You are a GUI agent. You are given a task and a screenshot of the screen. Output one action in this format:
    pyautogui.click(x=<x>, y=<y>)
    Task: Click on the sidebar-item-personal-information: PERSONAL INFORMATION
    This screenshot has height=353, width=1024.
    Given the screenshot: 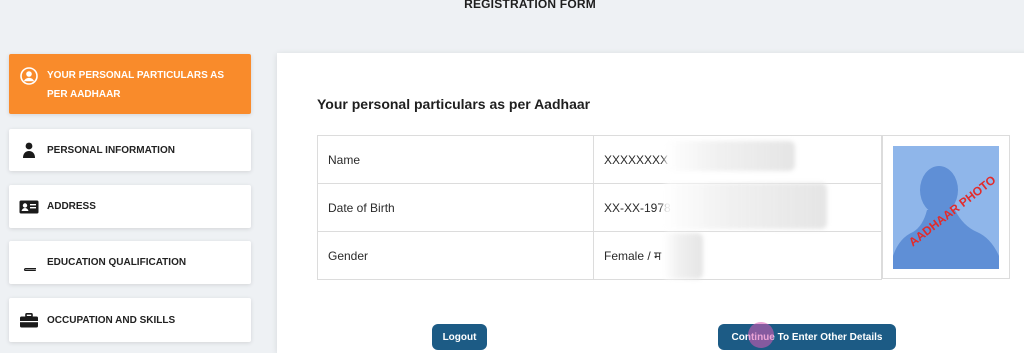 What is the action you would take?
    pyautogui.click(x=130, y=150)
    